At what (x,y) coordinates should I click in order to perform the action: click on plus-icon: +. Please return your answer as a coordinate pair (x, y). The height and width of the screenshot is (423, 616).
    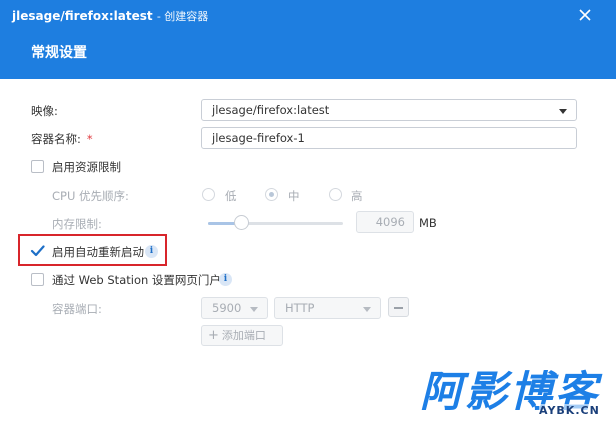
    Looking at the image, I should click on (213, 335).